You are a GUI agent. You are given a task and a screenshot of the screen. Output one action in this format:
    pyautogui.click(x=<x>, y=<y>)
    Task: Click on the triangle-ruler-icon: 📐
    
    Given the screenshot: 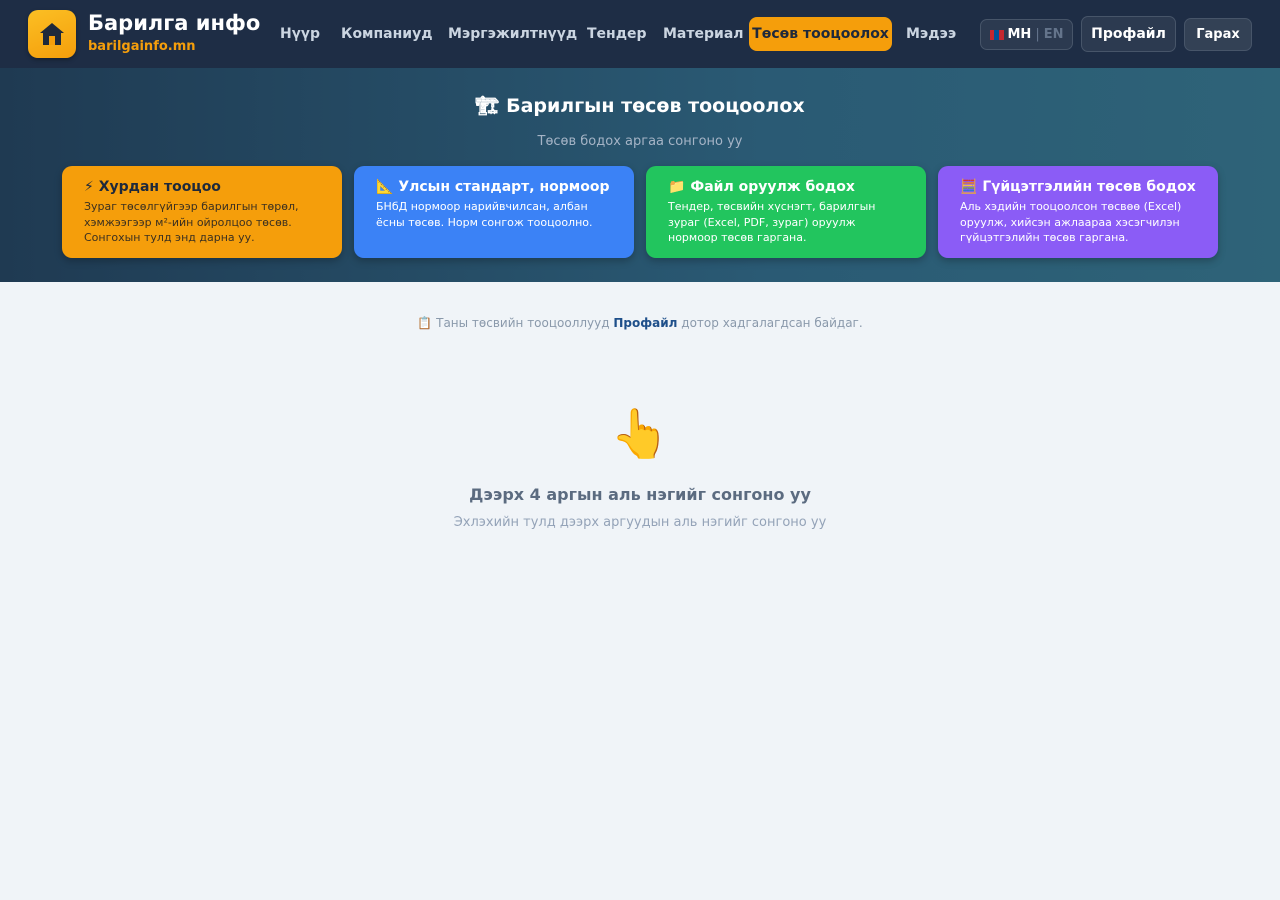 What is the action you would take?
    pyautogui.click(x=385, y=187)
    